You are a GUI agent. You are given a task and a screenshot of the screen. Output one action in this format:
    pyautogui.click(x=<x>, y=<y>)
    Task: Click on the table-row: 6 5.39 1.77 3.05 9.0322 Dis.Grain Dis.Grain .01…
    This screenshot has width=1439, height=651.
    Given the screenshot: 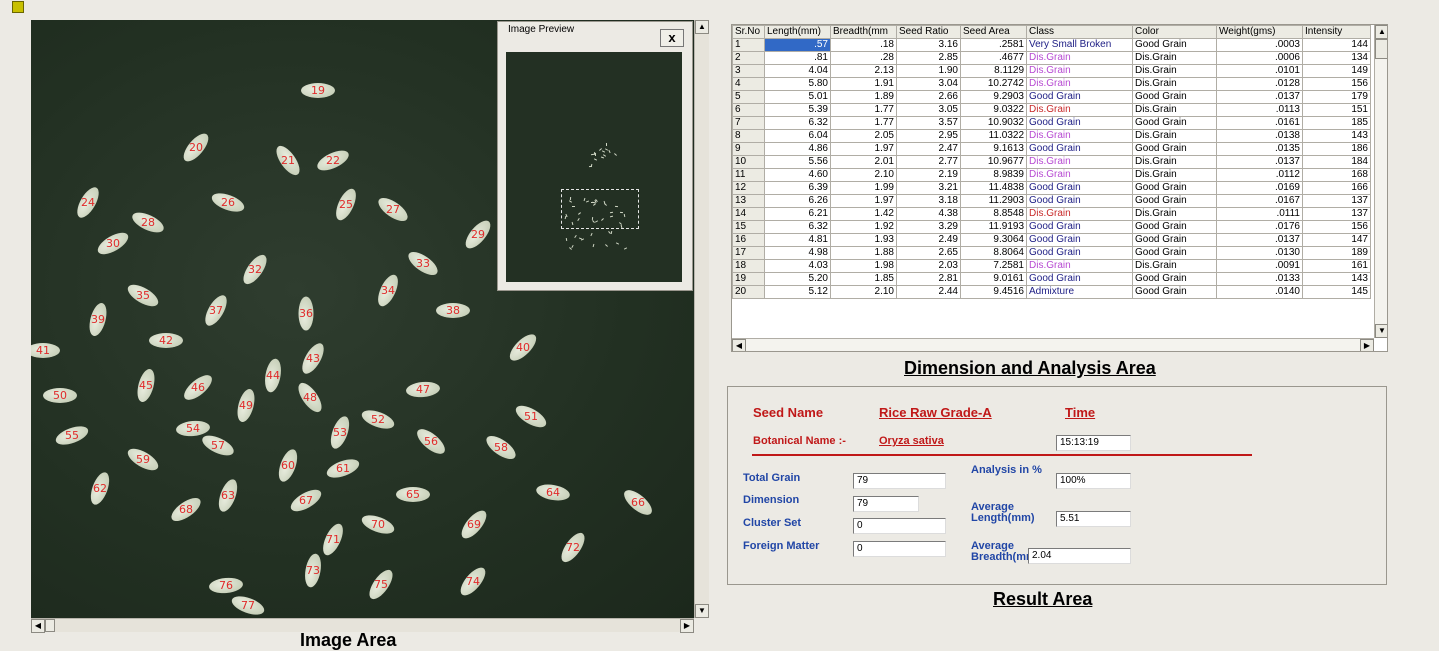 What is the action you would take?
    pyautogui.click(x=1051, y=110)
    